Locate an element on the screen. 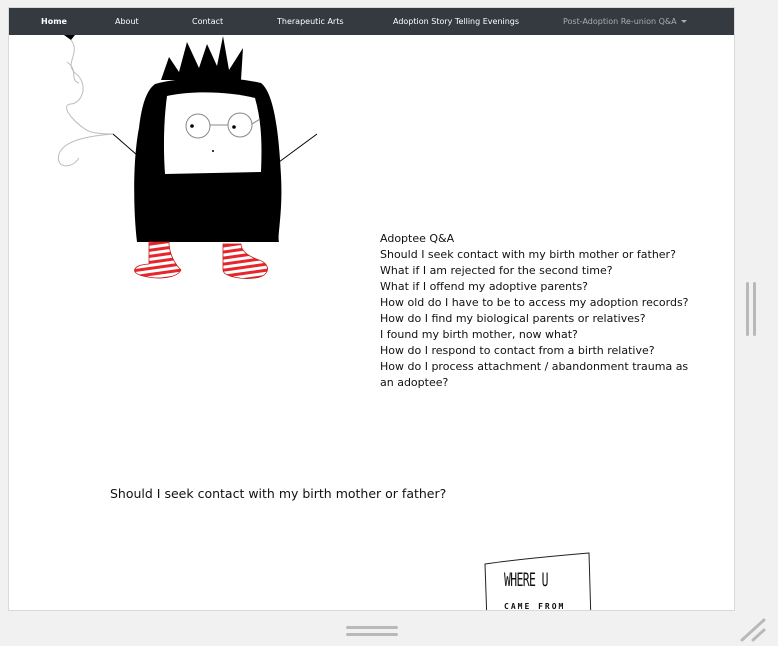  creature-illustration is located at coordinates (187, 157).